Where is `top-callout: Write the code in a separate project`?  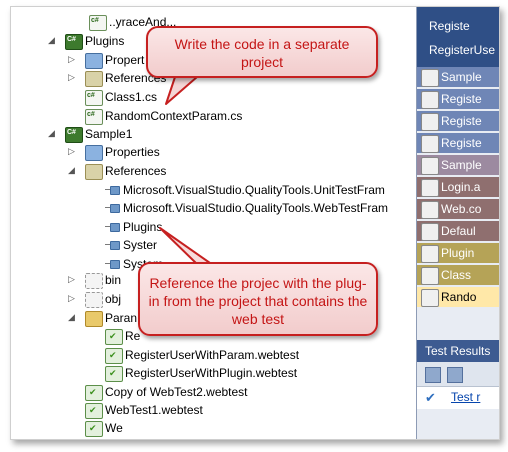
top-callout: Write the code in a separate project is located at coordinates (262, 52).